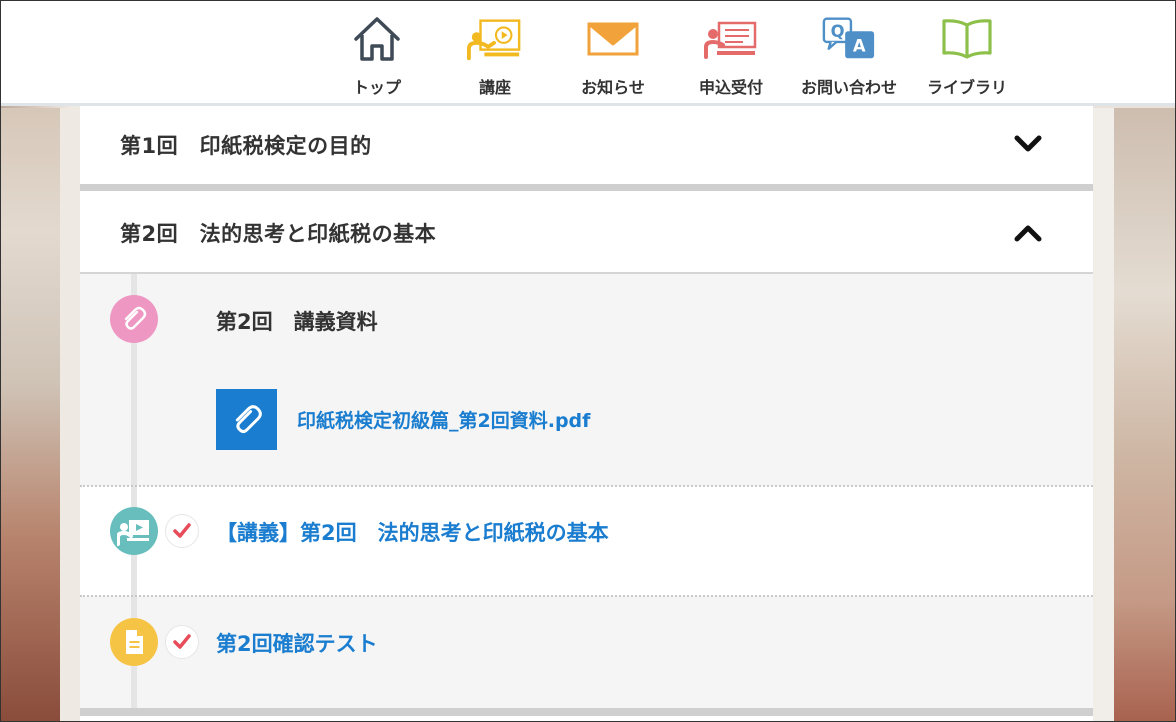  Describe the element at coordinates (849, 39) in the screenshot. I see `qa-icon: Q A` at that location.